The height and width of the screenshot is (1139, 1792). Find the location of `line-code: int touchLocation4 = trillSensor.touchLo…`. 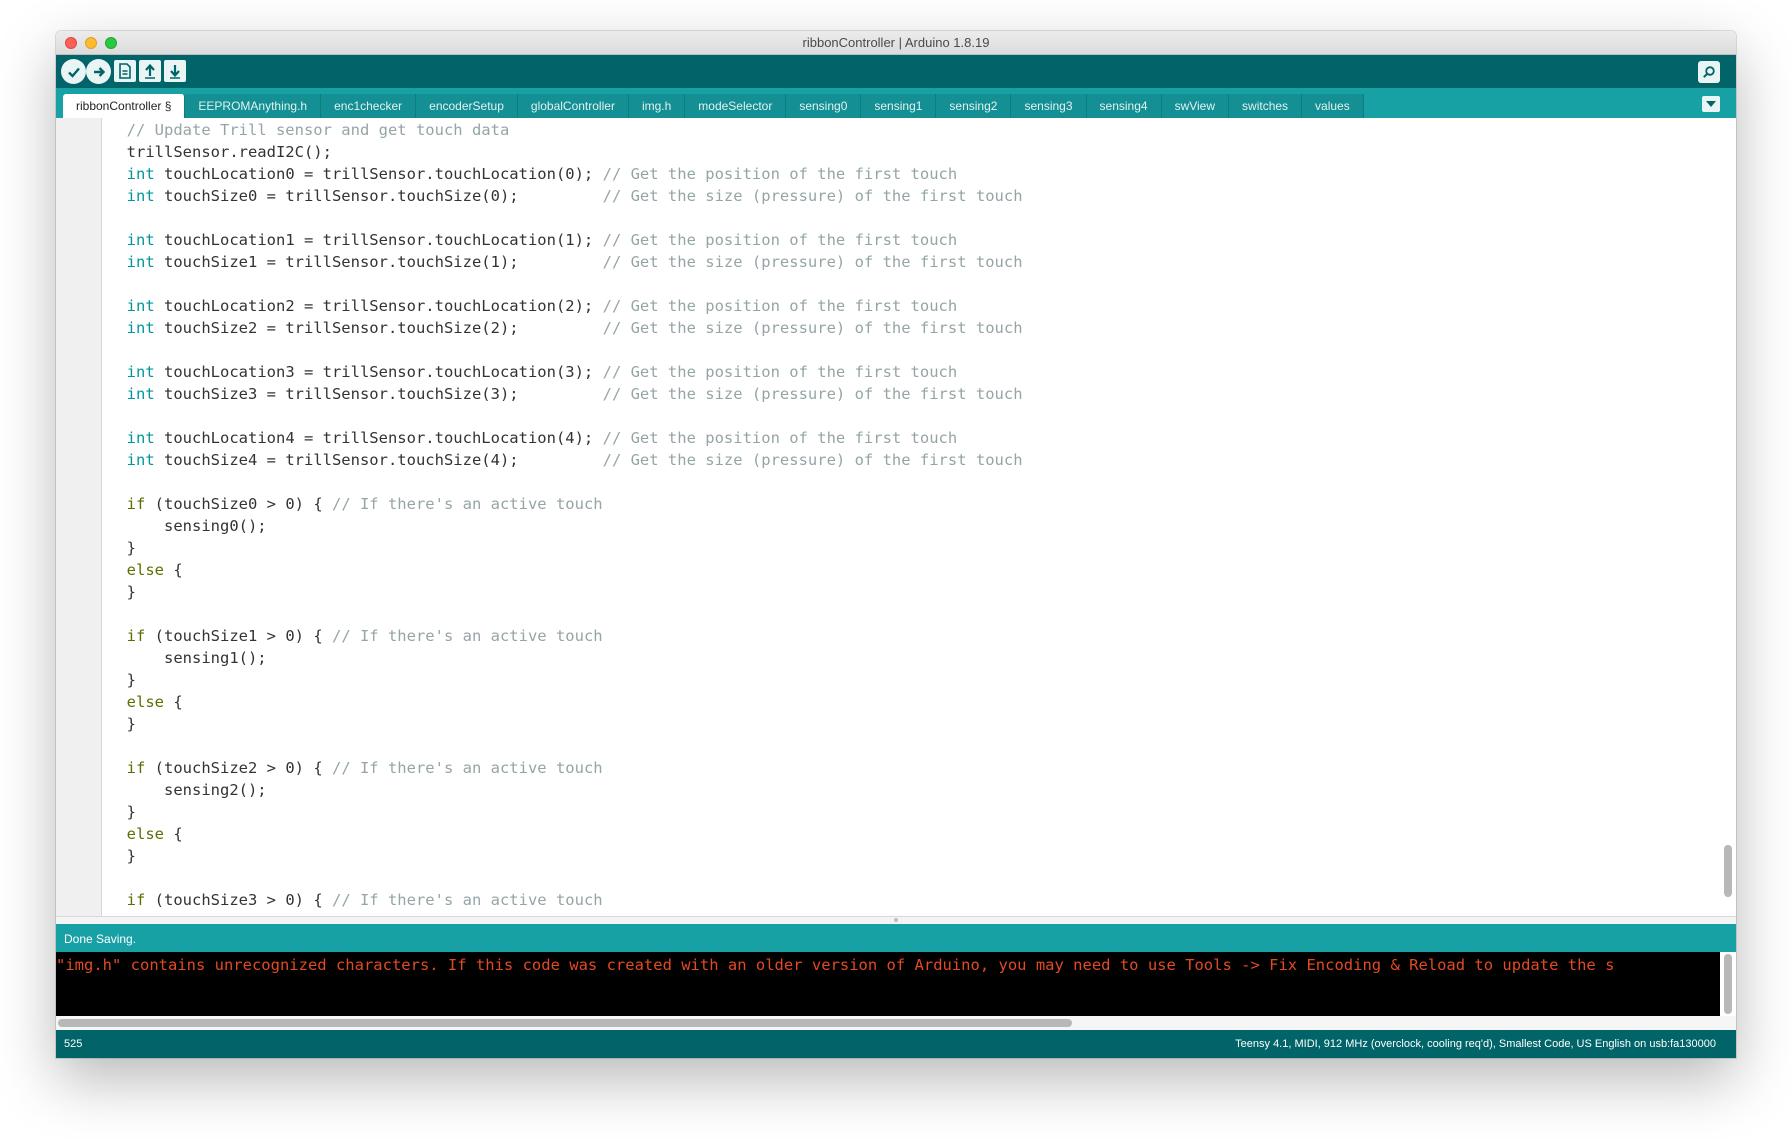

line-code: int touchLocation4 = trillSensor.touchLo… is located at coordinates (542, 438).